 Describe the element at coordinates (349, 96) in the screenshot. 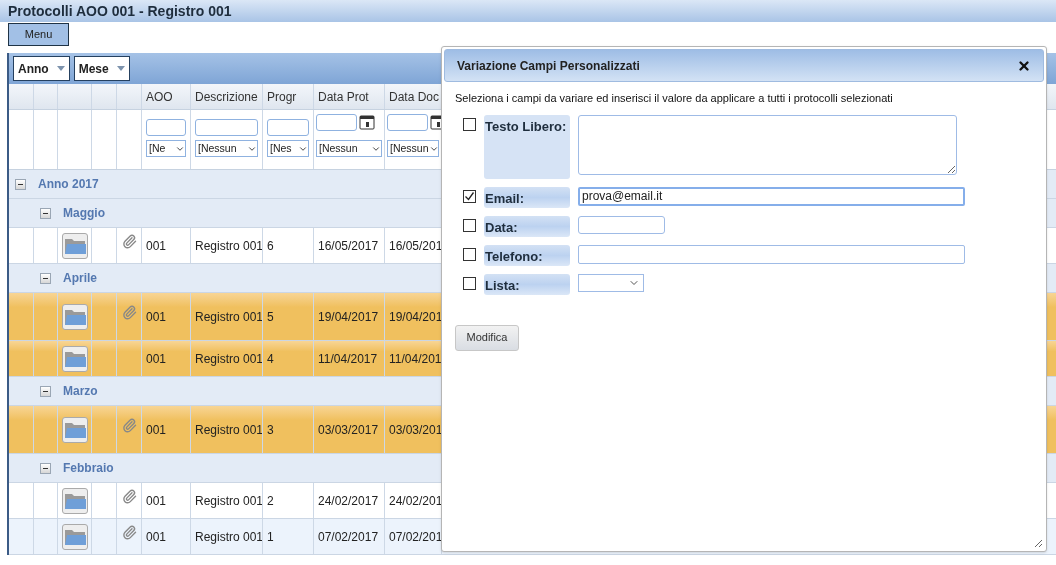

I see `column-header: Data Prot` at that location.